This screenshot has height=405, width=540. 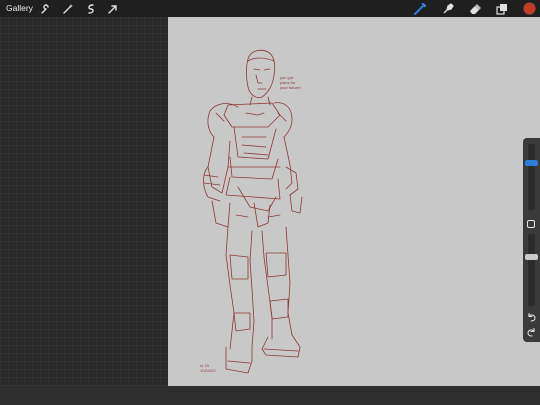 I want to click on layers-icon, so click(x=502, y=9).